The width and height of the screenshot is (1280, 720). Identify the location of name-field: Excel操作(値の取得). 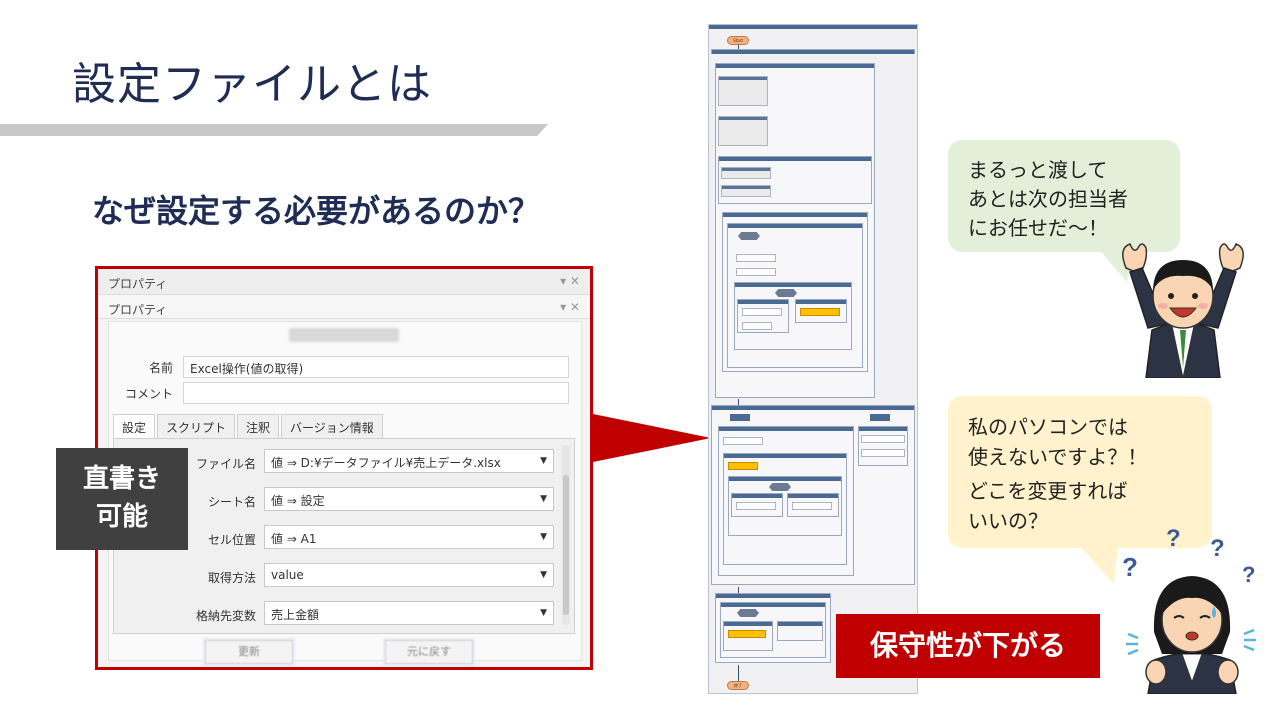
(376, 367).